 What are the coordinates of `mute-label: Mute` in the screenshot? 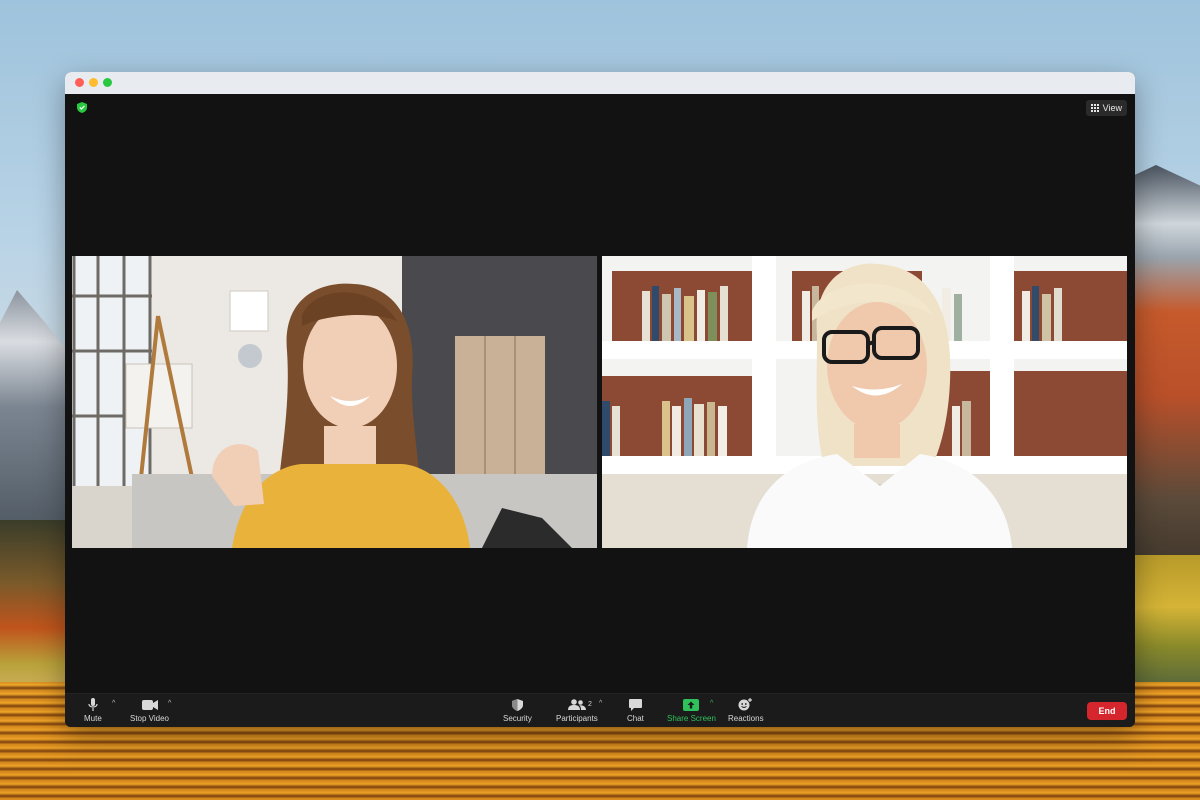 It's located at (93, 718).